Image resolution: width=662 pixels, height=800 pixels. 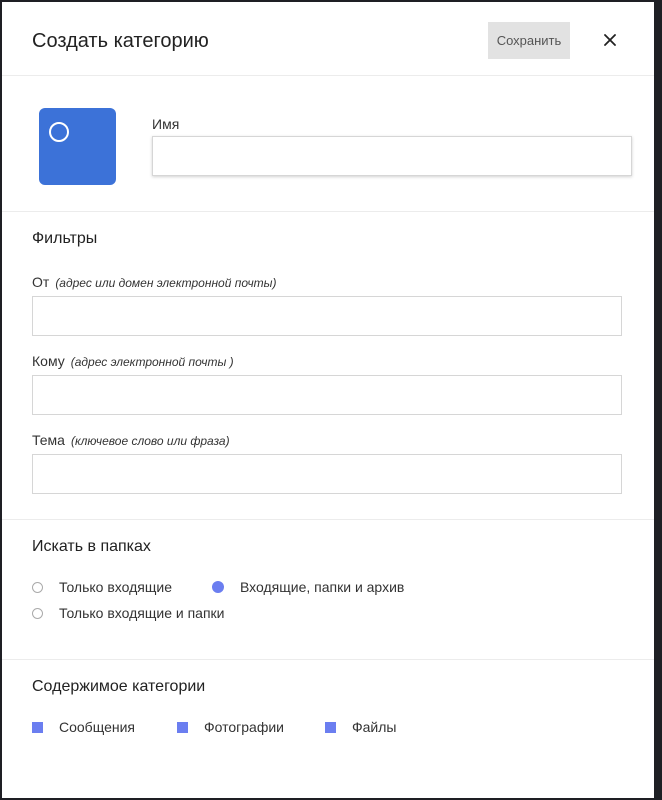 I want to click on close-button, so click(x=610, y=40).